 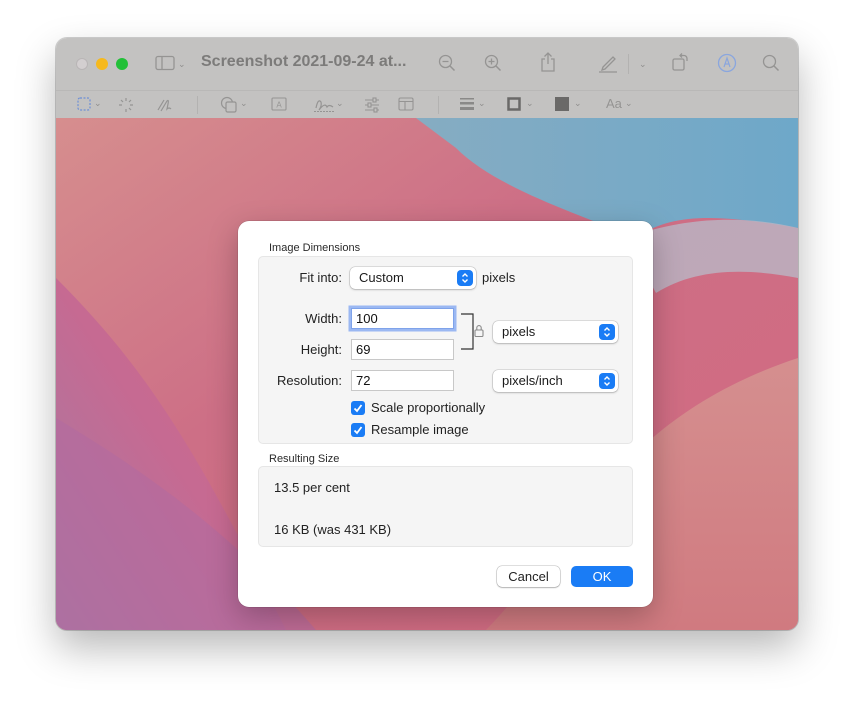 I want to click on rotate-icon, so click(x=680, y=62).